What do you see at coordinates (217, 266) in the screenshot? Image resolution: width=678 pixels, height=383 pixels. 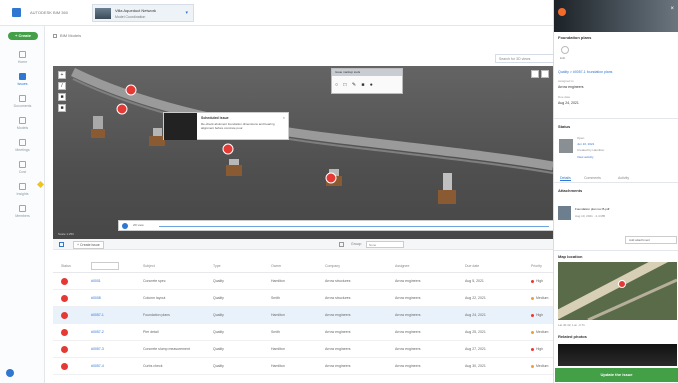 I see `column-type: Type` at bounding box center [217, 266].